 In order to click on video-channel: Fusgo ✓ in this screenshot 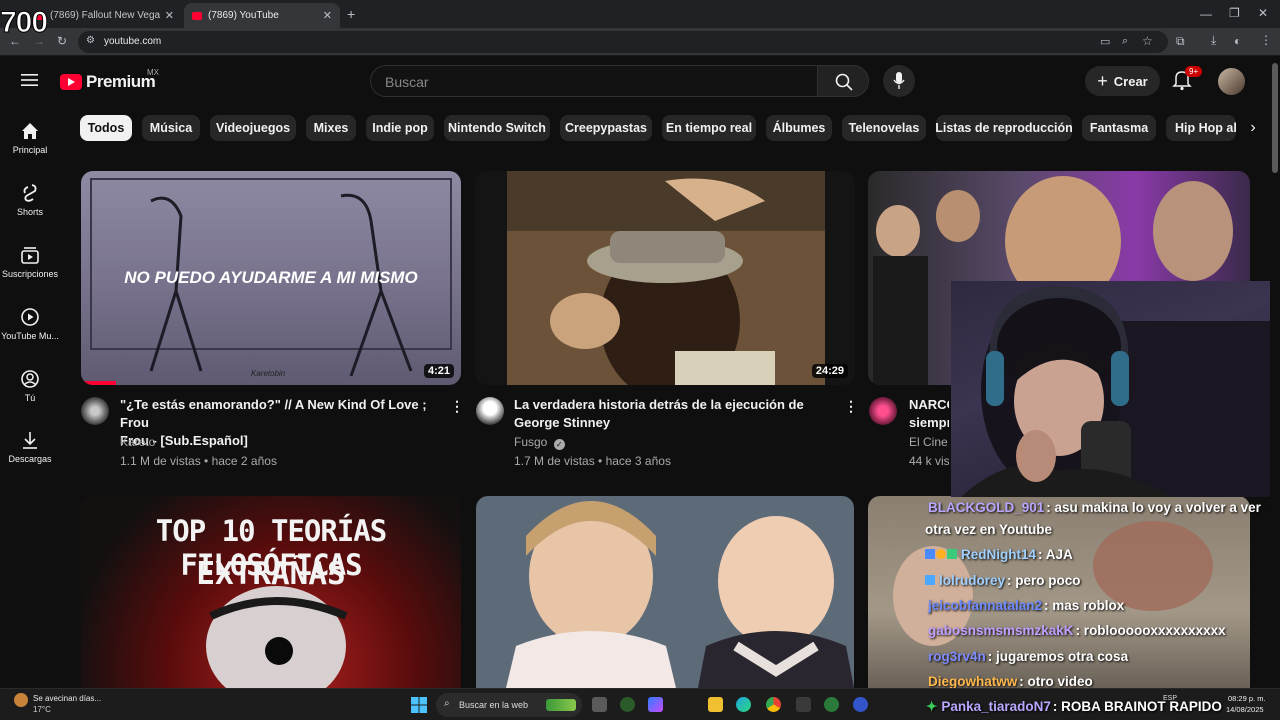, I will do `click(539, 442)`.